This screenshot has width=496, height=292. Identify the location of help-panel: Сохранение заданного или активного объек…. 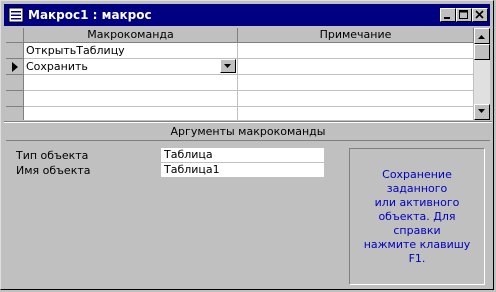
(417, 216).